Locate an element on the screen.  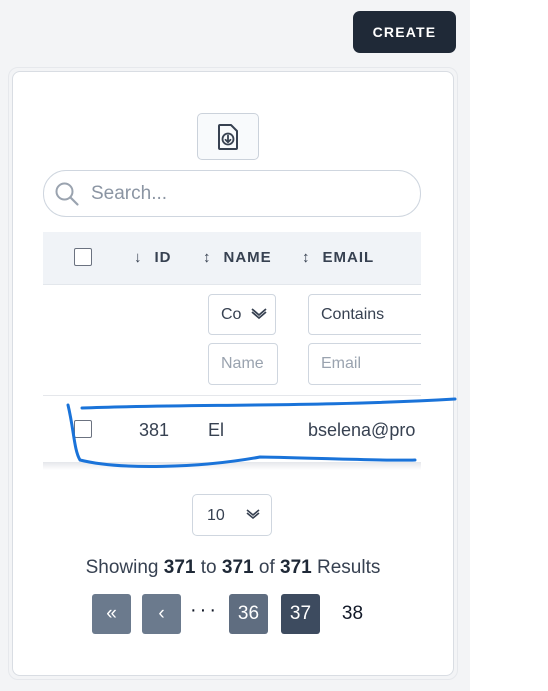
row-email: bselena@pro is located at coordinates (362, 430).